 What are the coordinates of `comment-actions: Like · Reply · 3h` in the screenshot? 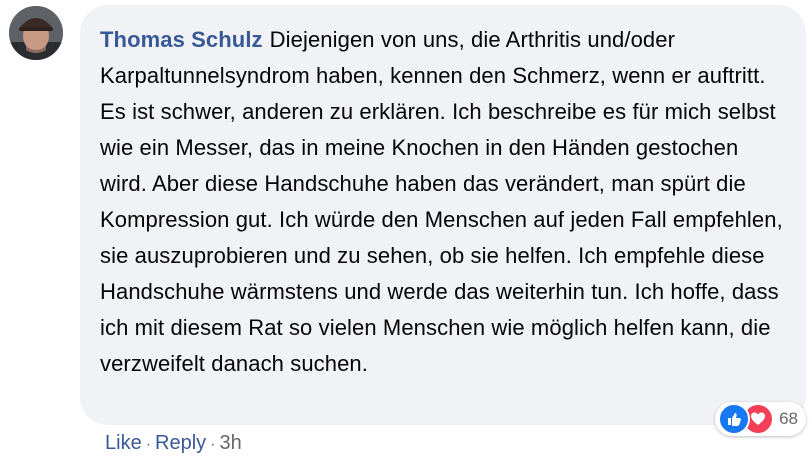 It's located at (173, 443).